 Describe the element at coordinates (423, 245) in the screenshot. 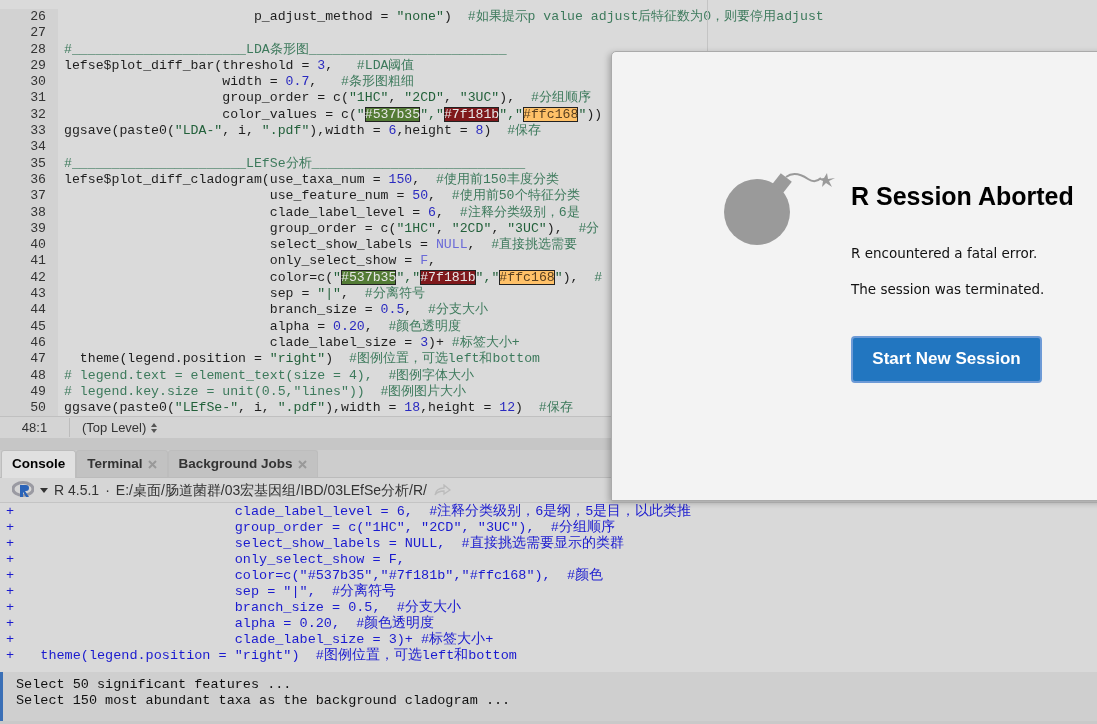

I see `code-line: select_show_labels = NULL, #直接挑选需要` at that location.